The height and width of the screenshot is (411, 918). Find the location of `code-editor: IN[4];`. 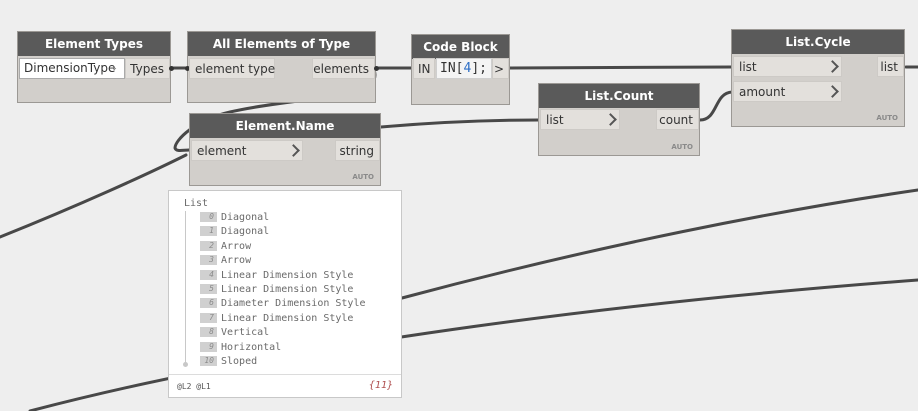

code-editor: IN[4]; is located at coordinates (464, 68).